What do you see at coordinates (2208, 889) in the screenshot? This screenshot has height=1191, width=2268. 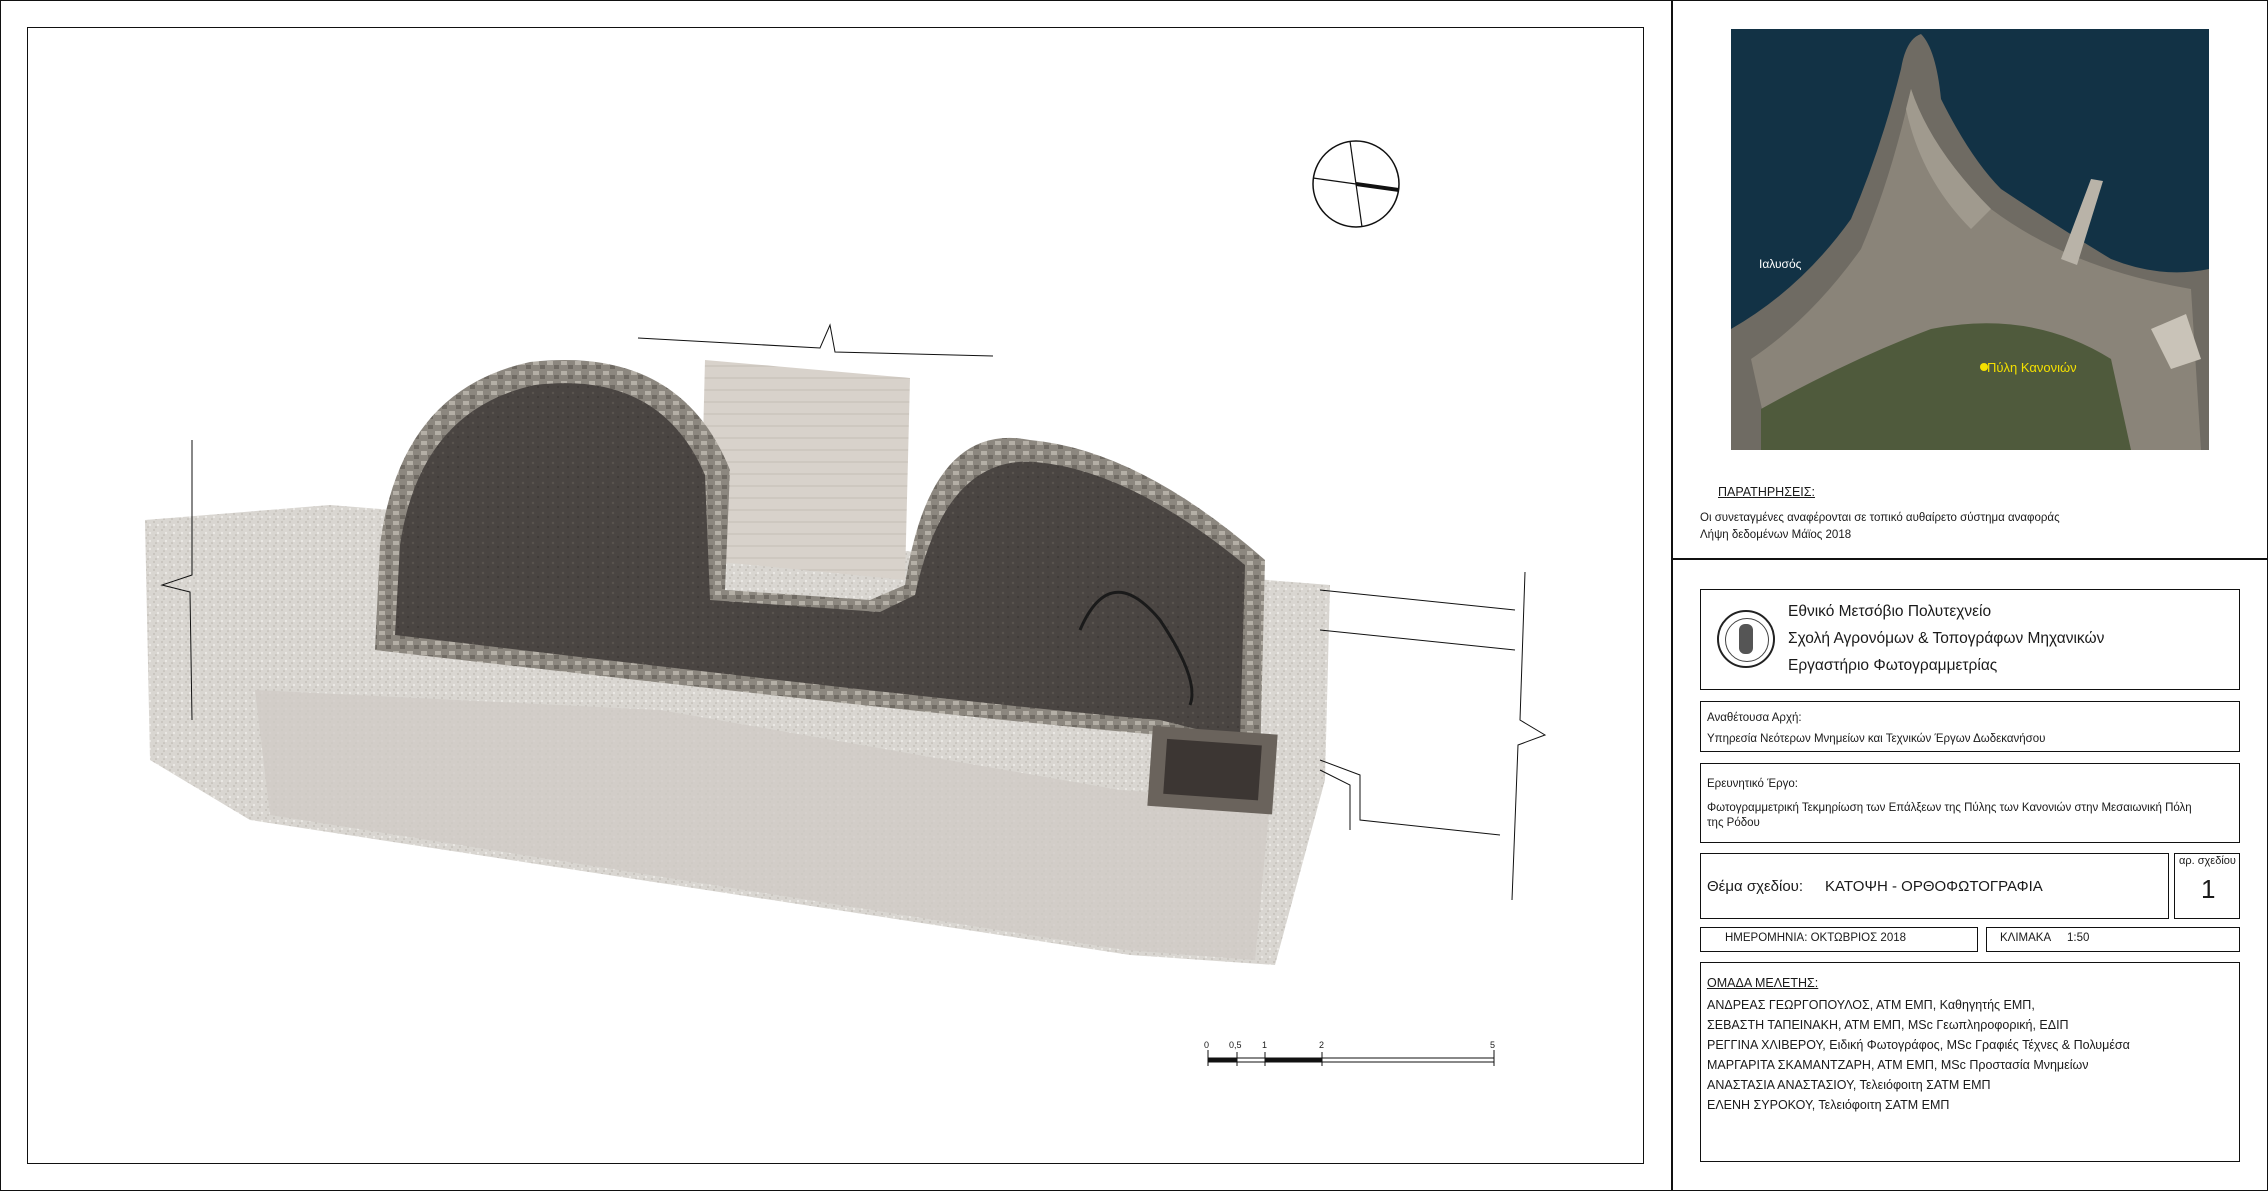 I see `drawing-number-value: 1` at bounding box center [2208, 889].